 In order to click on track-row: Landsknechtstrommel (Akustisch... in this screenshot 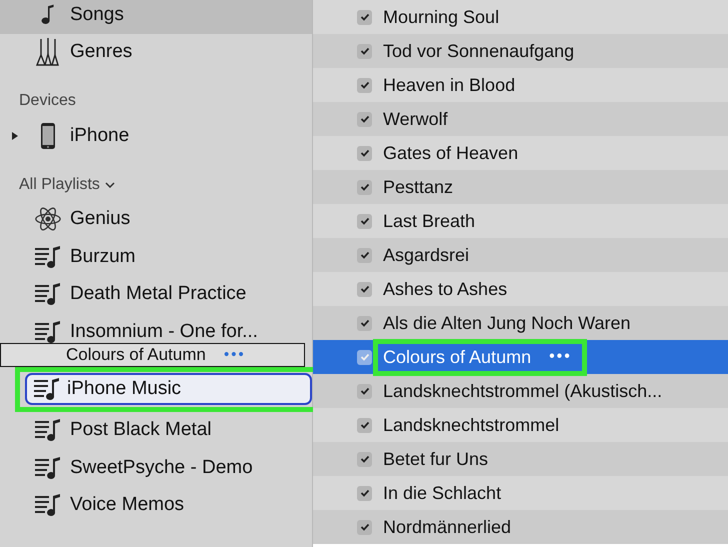, I will do `click(520, 391)`.